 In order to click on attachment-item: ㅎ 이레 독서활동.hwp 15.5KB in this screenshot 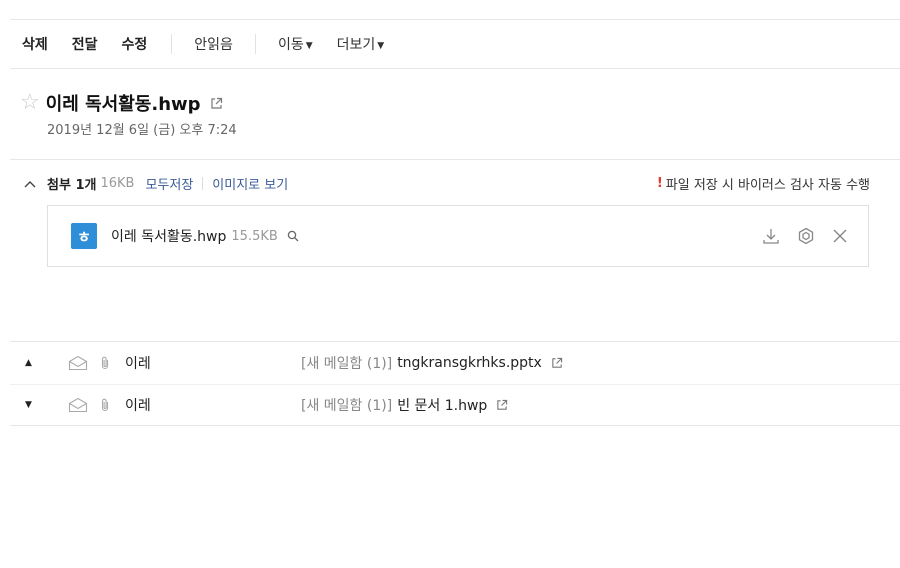, I will do `click(458, 236)`.